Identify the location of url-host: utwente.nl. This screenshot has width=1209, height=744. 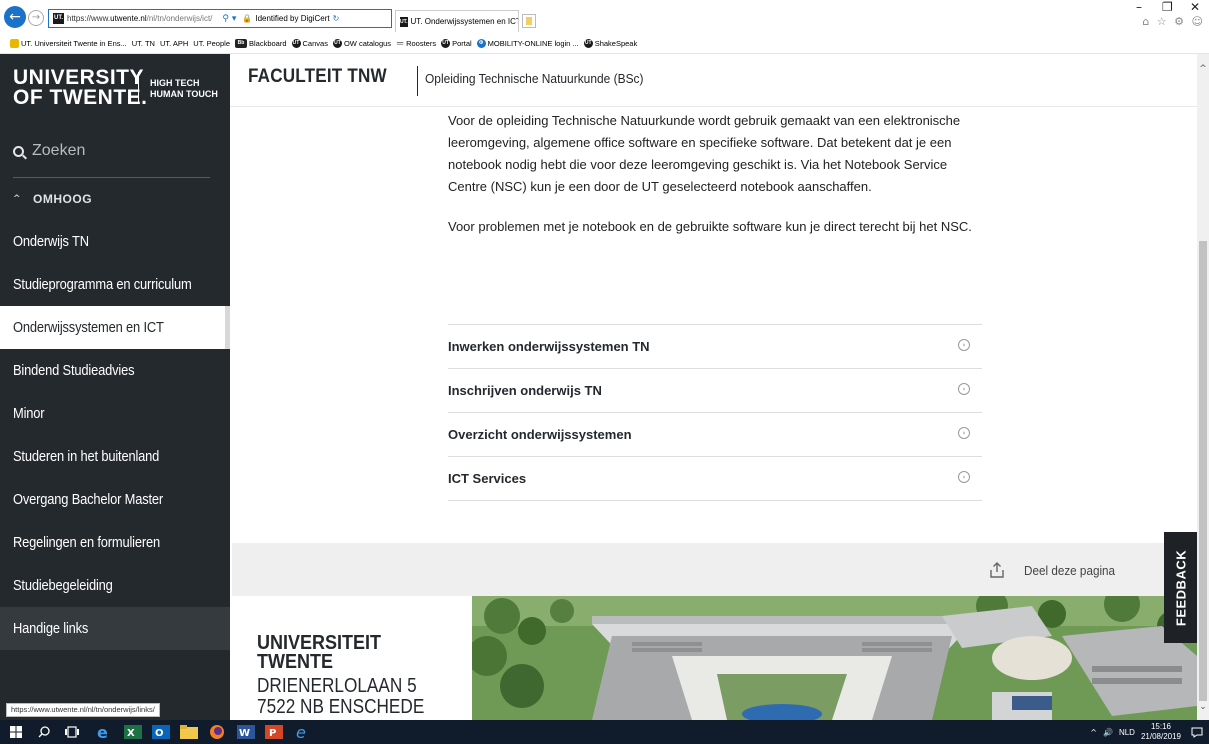
(128, 18).